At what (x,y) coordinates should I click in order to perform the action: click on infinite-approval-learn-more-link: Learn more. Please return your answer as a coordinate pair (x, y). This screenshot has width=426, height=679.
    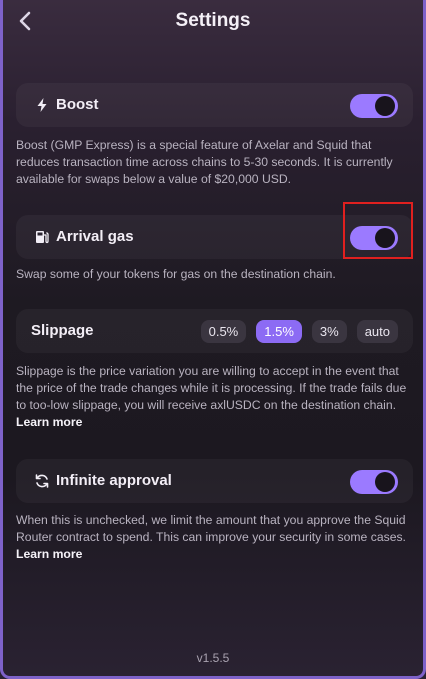
    Looking at the image, I should click on (49, 554).